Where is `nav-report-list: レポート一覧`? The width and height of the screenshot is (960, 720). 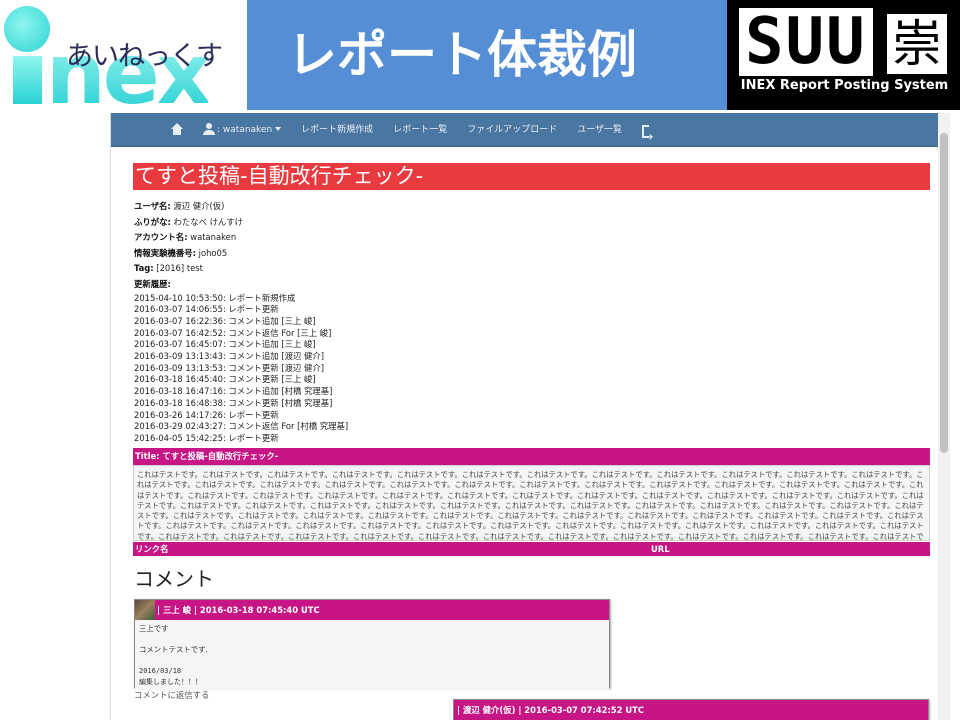
nav-report-list: レポート一覧 is located at coordinates (420, 130).